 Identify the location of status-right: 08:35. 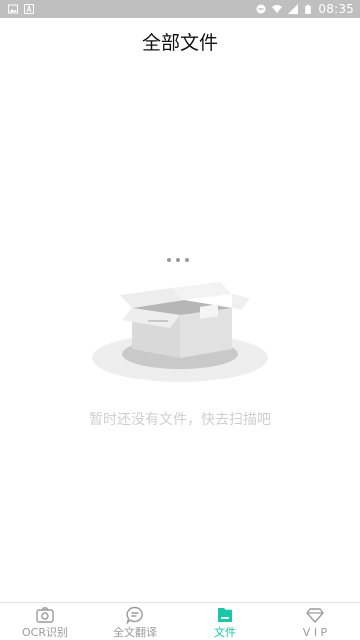
(305, 9).